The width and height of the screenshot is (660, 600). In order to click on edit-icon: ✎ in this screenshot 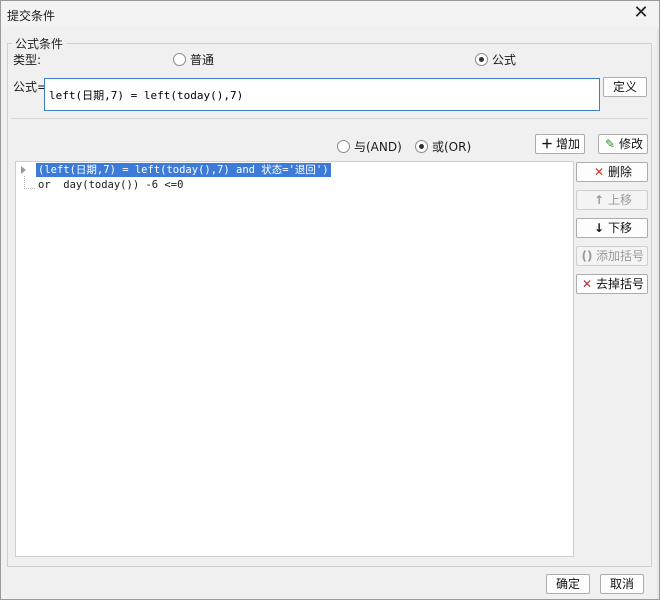, I will do `click(610, 144)`.